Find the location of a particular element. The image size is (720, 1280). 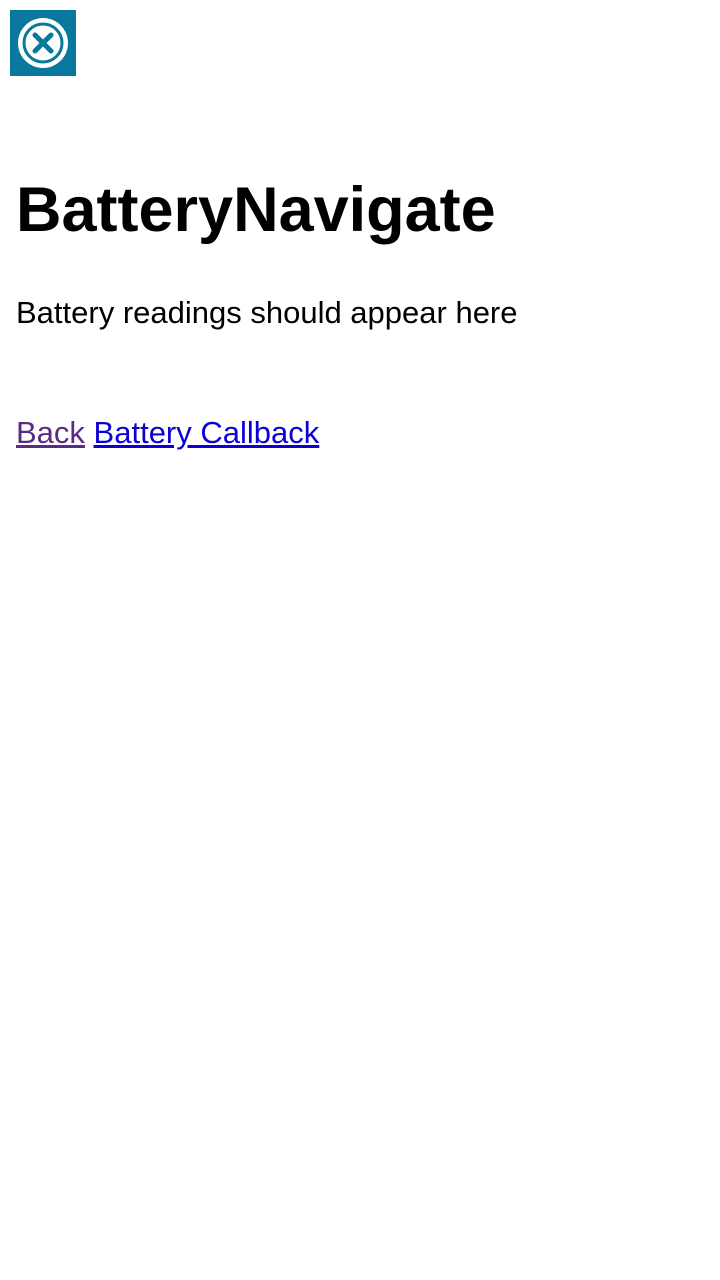

nav-links: Back Battery Callback is located at coordinates (167, 433).